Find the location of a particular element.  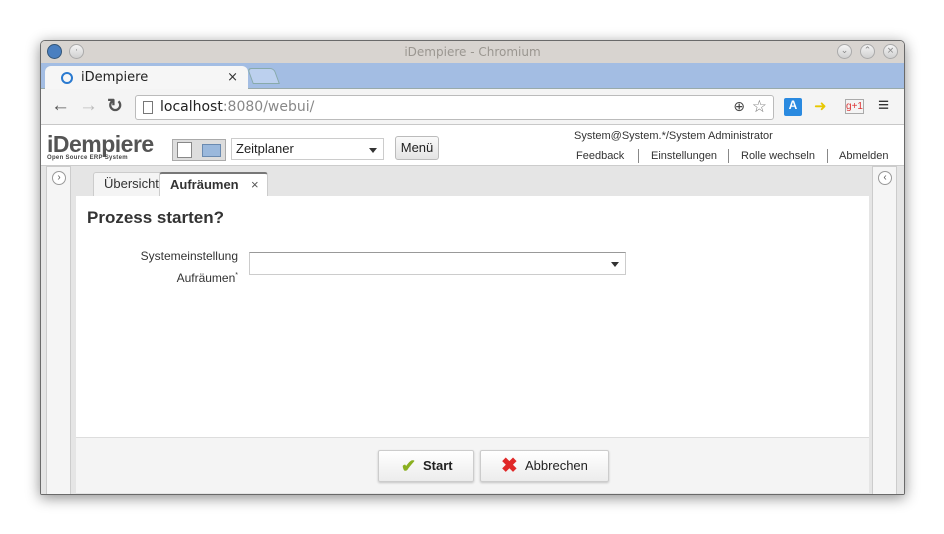

maximize-button: ⌃ is located at coordinates (867, 51).